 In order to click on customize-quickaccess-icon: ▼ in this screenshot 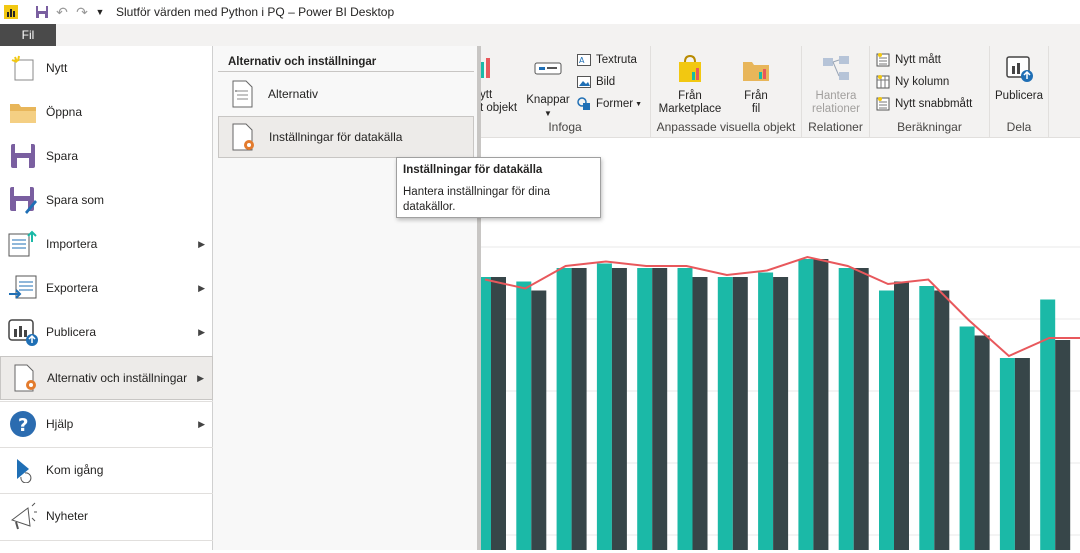, I will do `click(100, 12)`.